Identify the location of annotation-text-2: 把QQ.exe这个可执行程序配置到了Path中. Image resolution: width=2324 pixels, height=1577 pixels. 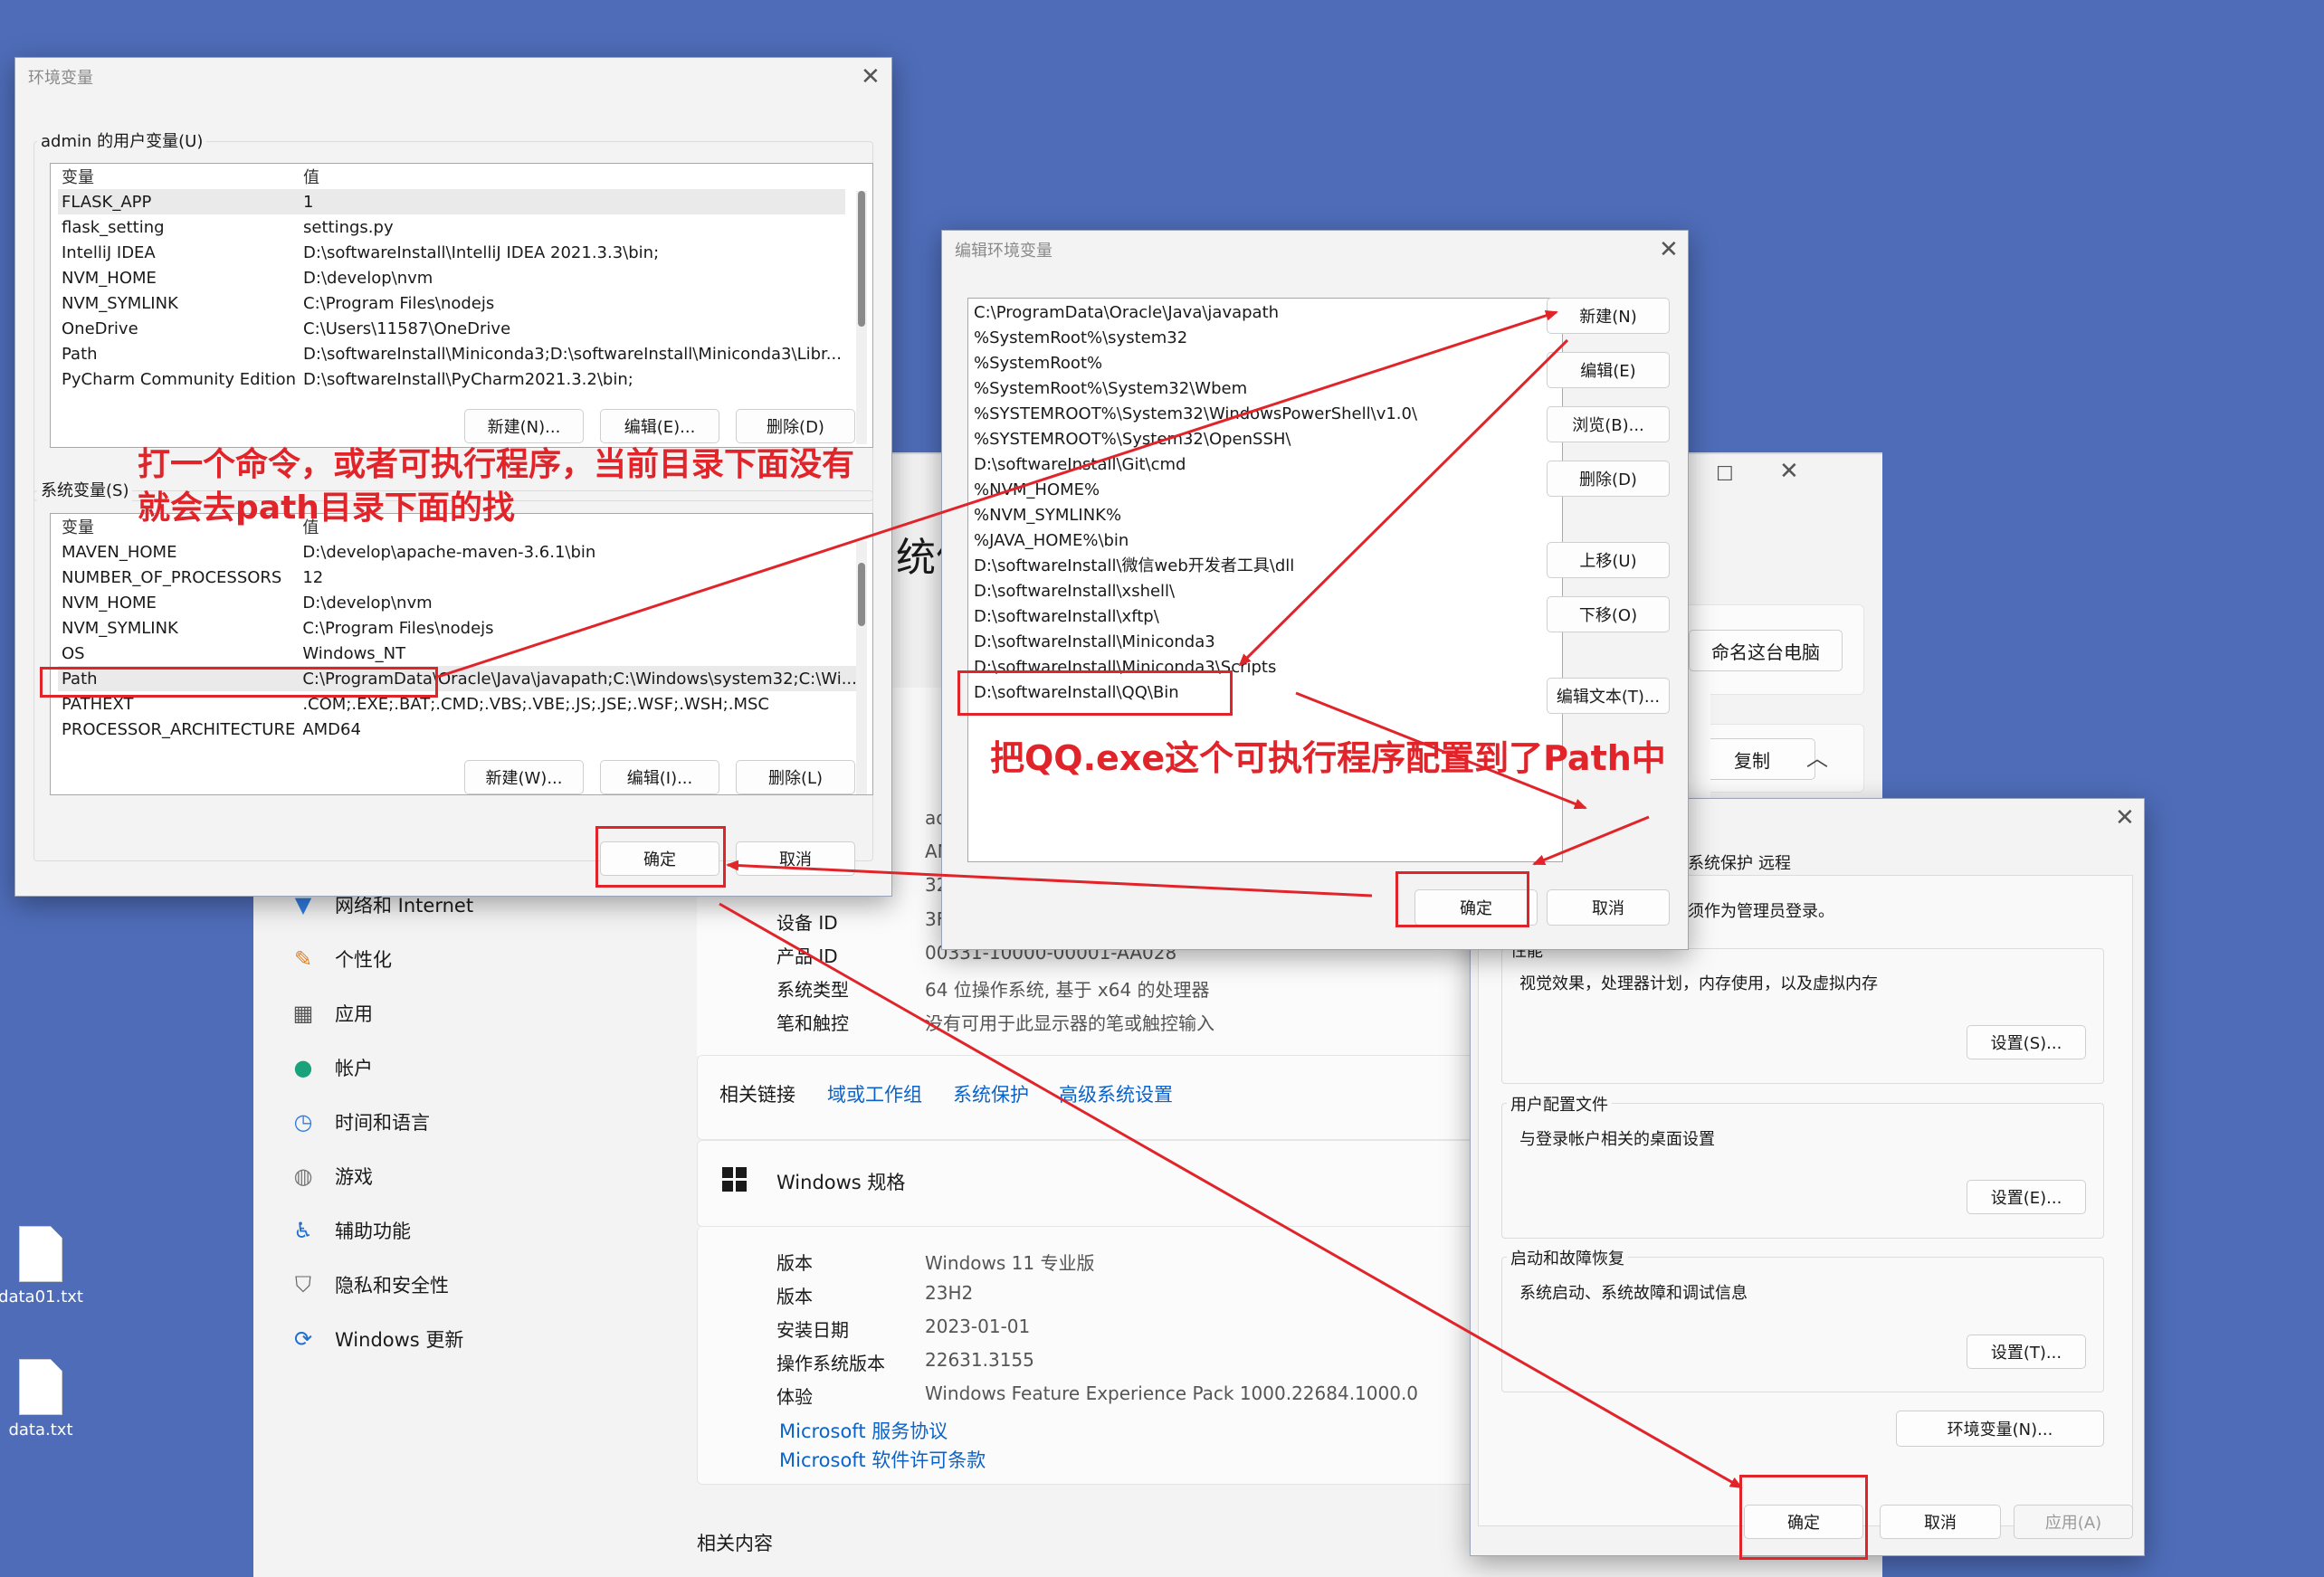
(1328, 758).